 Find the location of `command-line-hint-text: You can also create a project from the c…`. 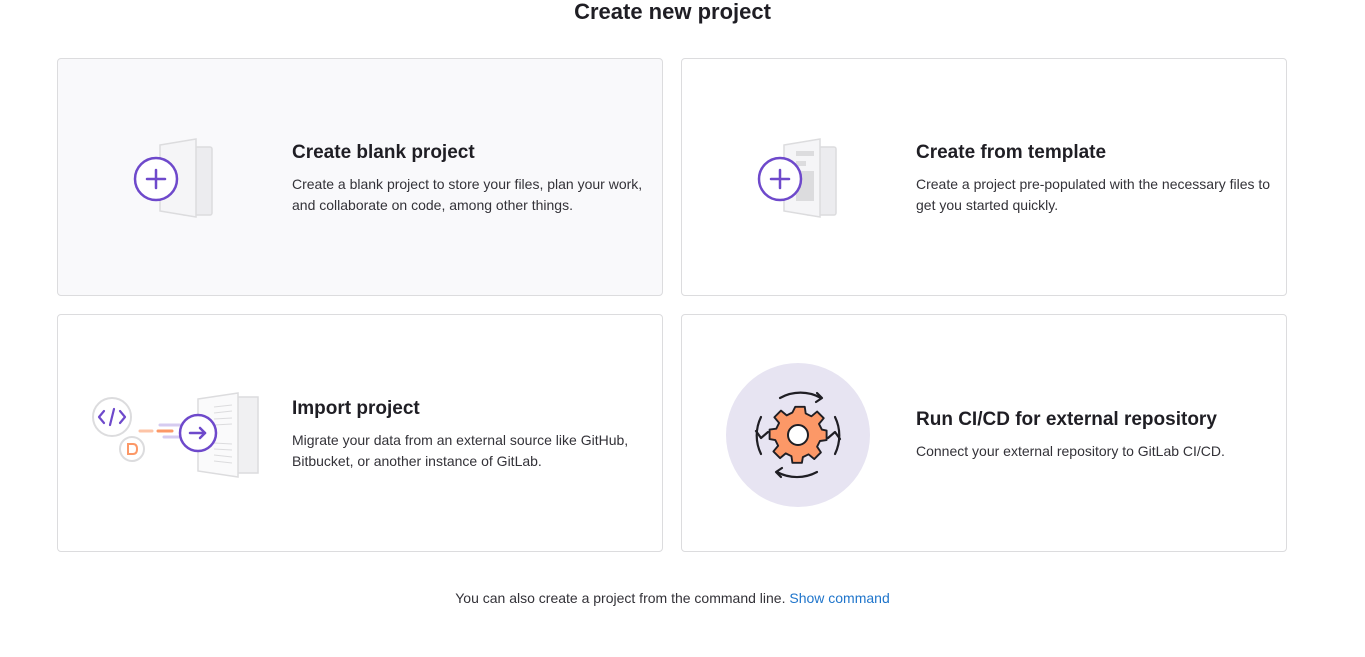

command-line-hint-text: You can also create a project from the c… is located at coordinates (620, 598).